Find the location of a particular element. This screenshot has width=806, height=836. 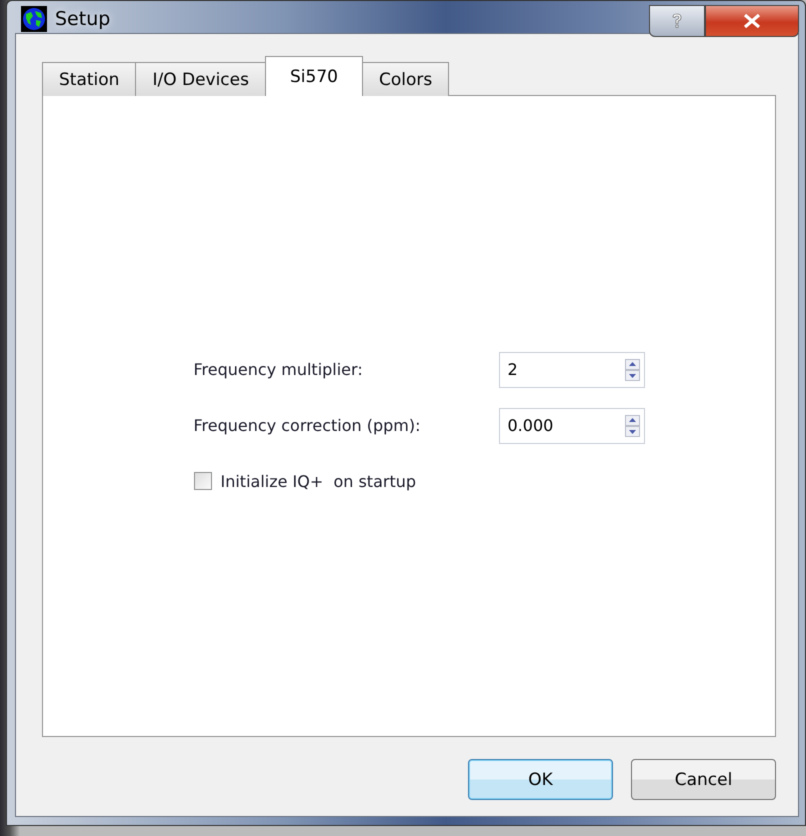

tab: Si570 is located at coordinates (313, 76).